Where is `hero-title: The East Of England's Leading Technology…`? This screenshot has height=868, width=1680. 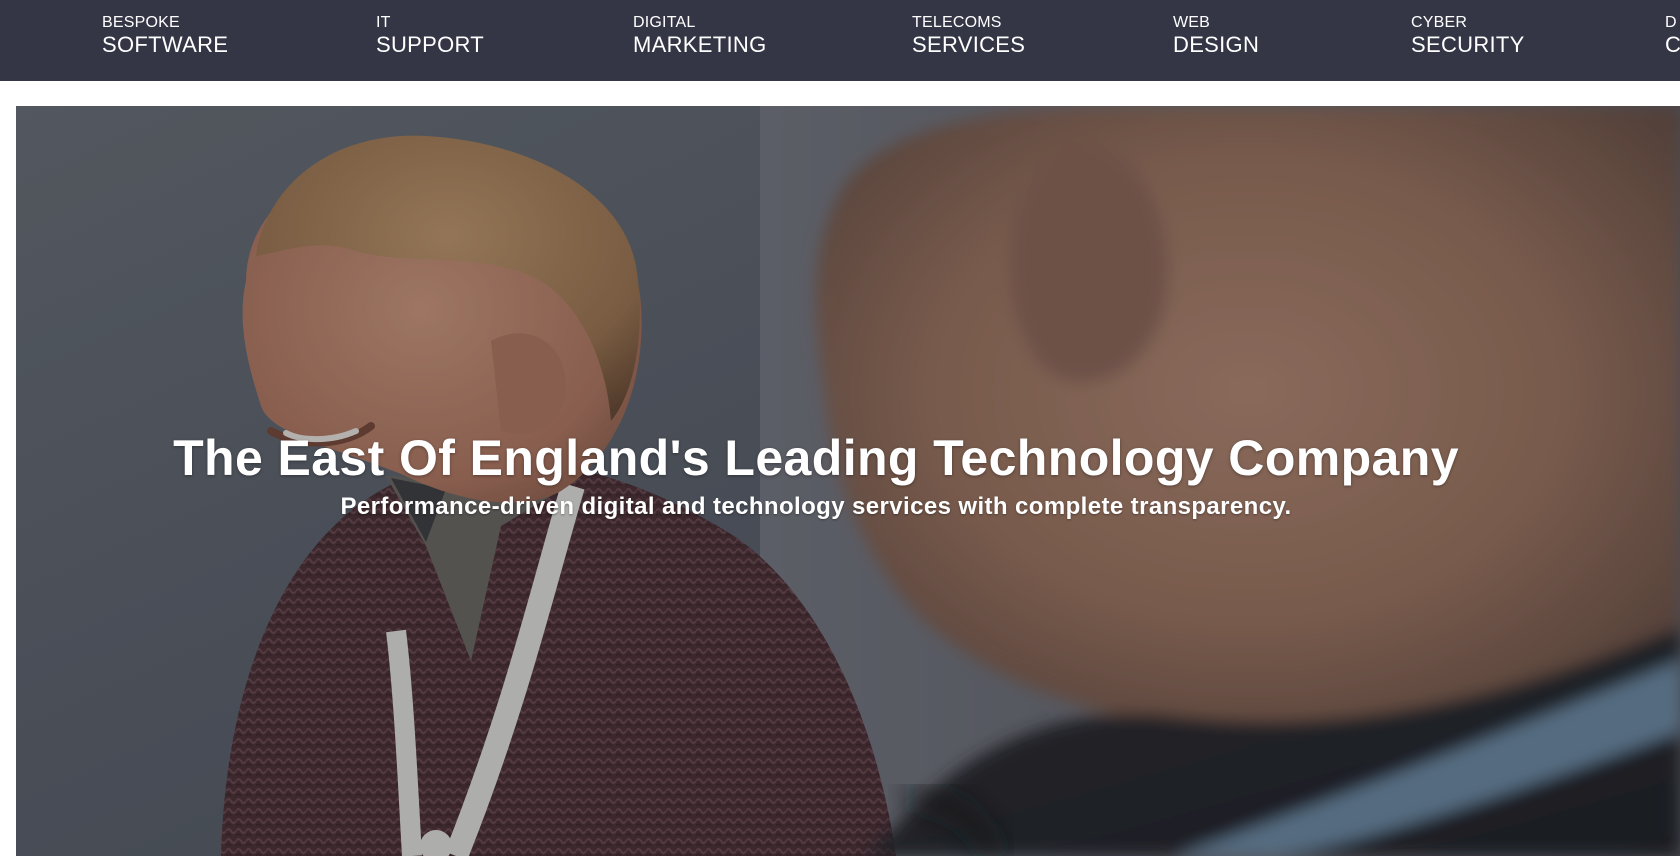 hero-title: The East Of England's Leading Technology… is located at coordinates (816, 458).